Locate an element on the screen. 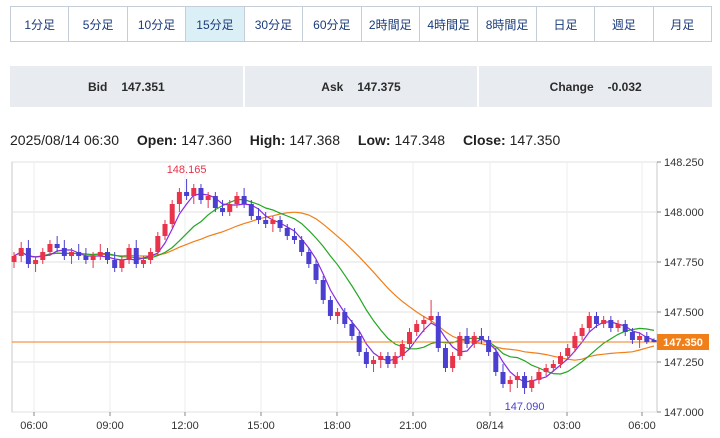 This screenshot has height=438, width=720. change-label: Change is located at coordinates (571, 86).